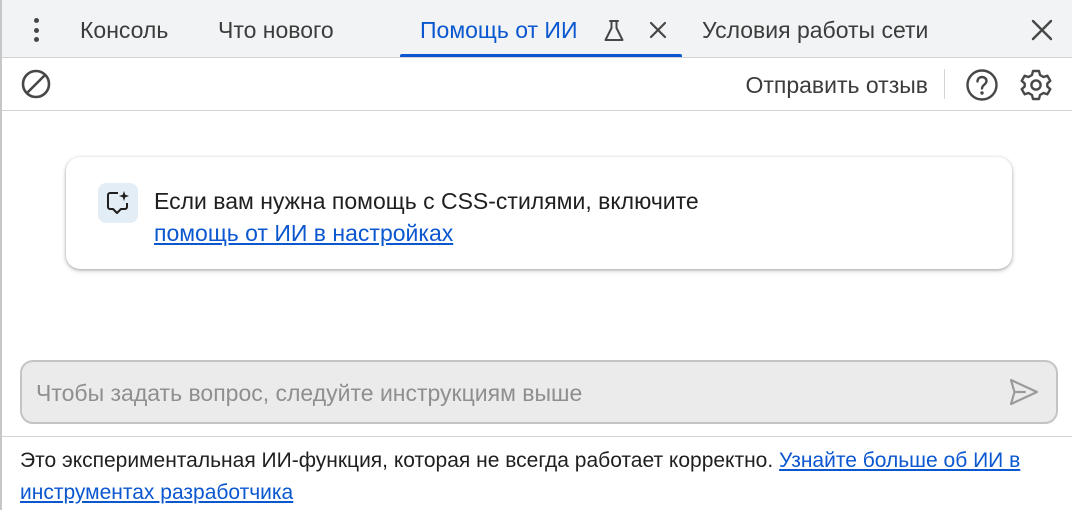 Image resolution: width=1072 pixels, height=510 pixels. Describe the element at coordinates (815, 29) in the screenshot. I see `tab-network-conditions: Условия работы сети` at that location.